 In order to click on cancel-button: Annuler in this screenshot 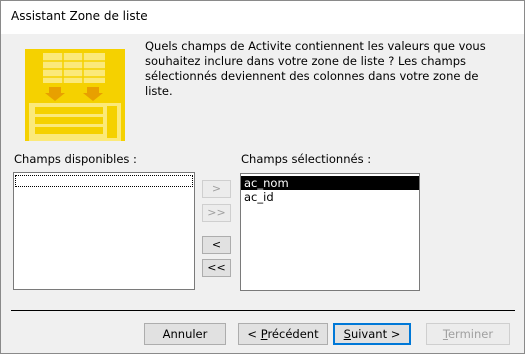, I will do `click(185, 334)`.